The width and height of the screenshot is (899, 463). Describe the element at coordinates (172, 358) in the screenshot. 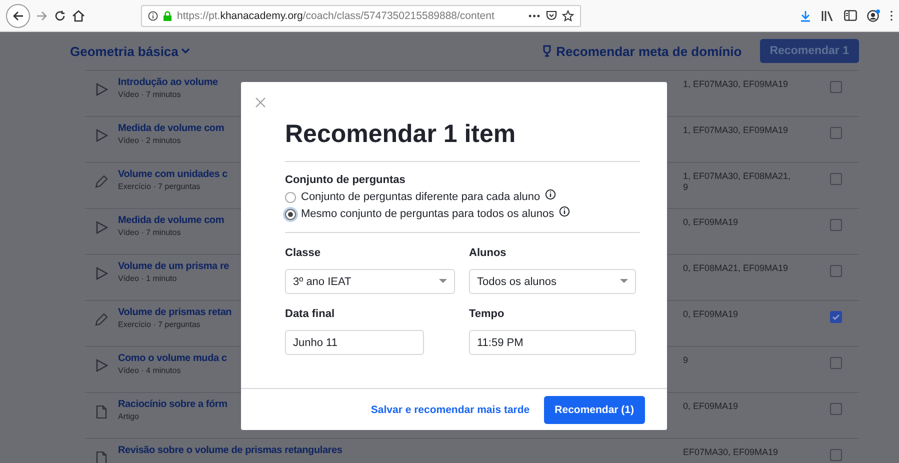

I see `content-title: Como o volume muda c` at that location.